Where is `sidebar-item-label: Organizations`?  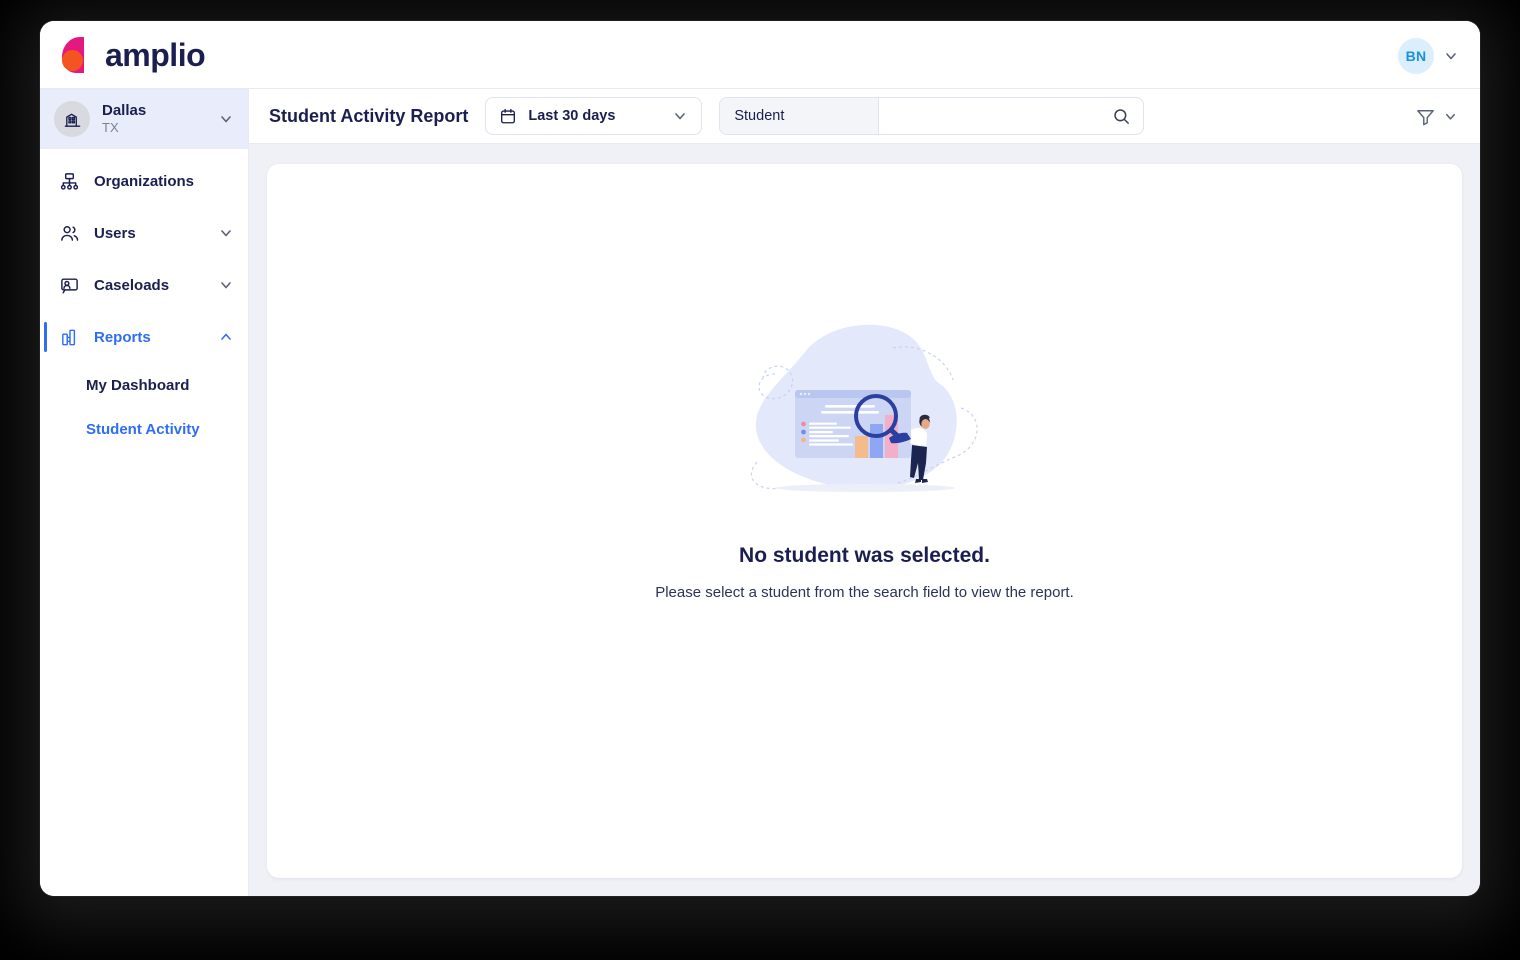 sidebar-item-label: Organizations is located at coordinates (144, 181).